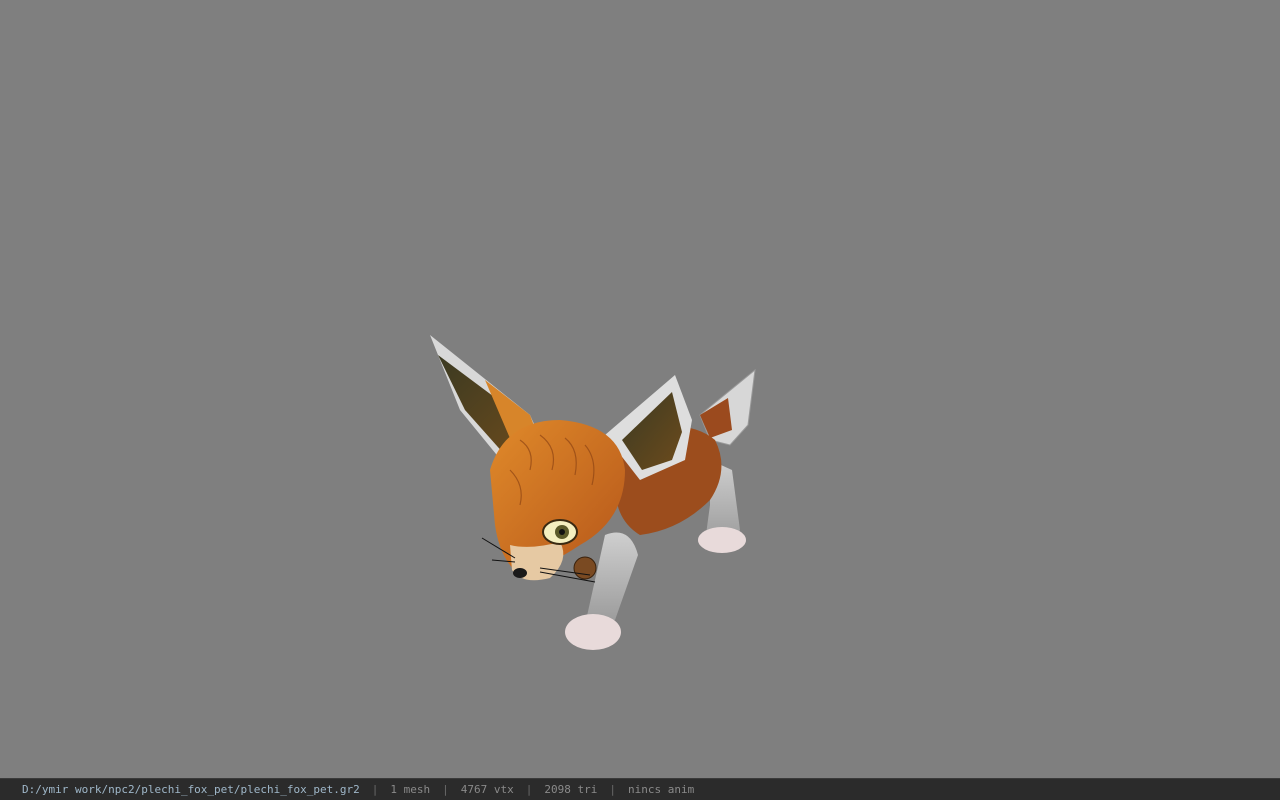 The width and height of the screenshot is (1280, 800). I want to click on mesh-count: 1 mesh, so click(410, 789).